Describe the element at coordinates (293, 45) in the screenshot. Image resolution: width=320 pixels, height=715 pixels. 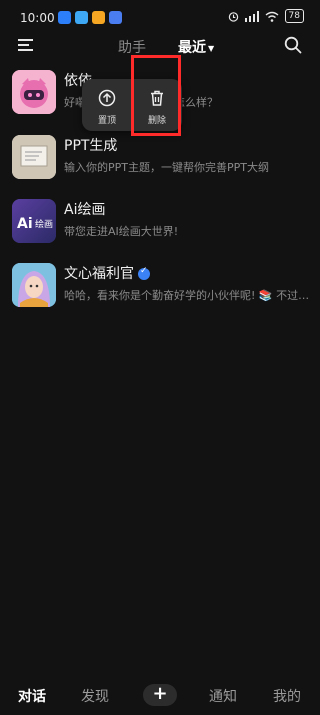
I see `search-icon` at that location.